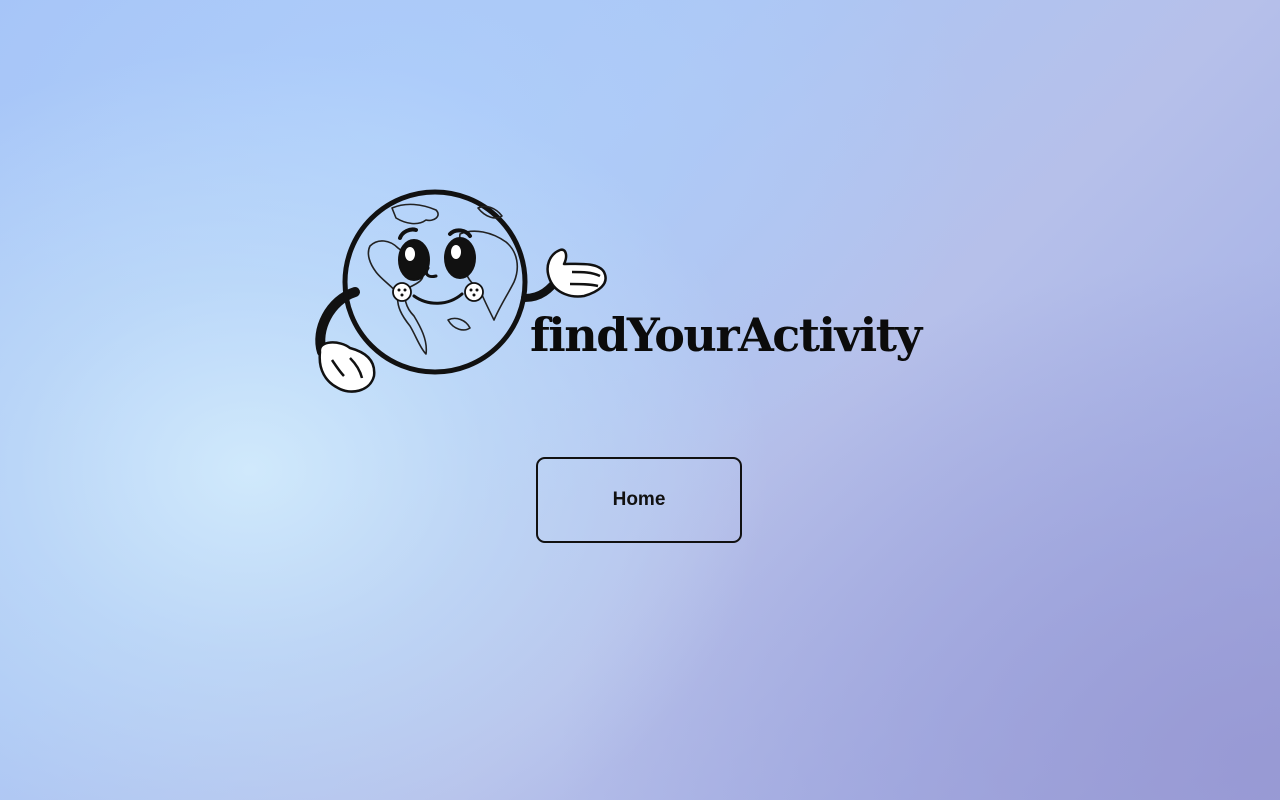  Describe the element at coordinates (640, 290) in the screenshot. I see `site-logo: findYourActivity` at that location.